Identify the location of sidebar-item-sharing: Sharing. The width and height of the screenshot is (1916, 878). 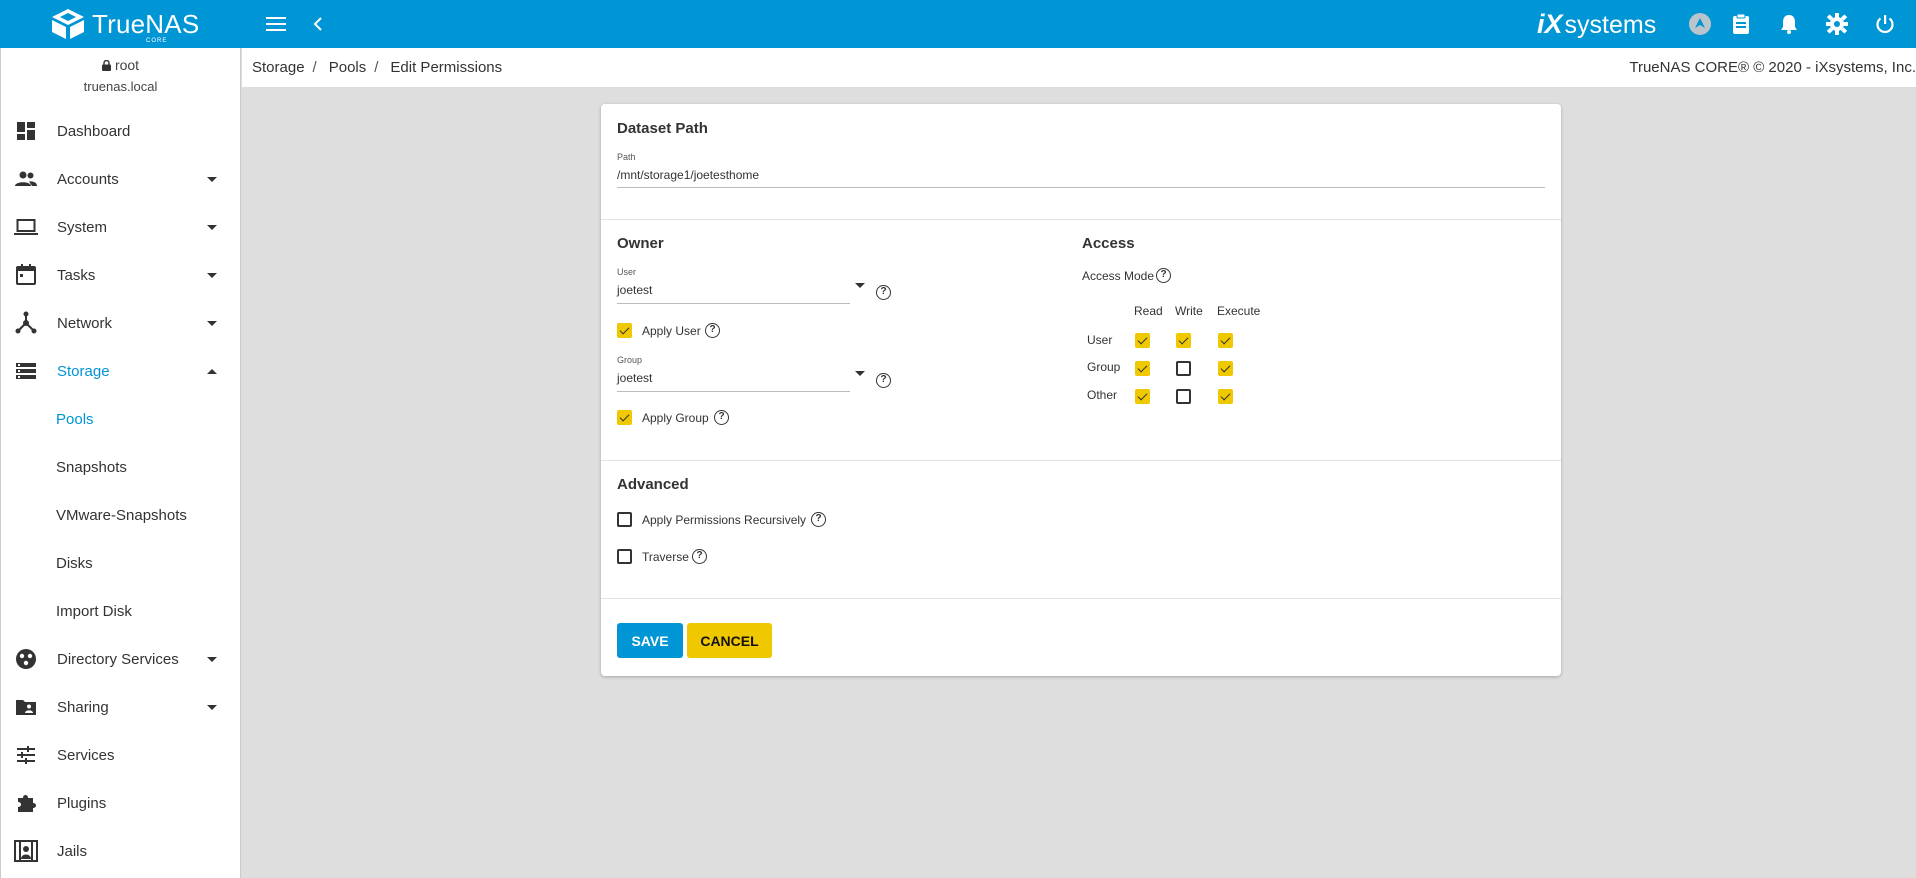
(121, 707).